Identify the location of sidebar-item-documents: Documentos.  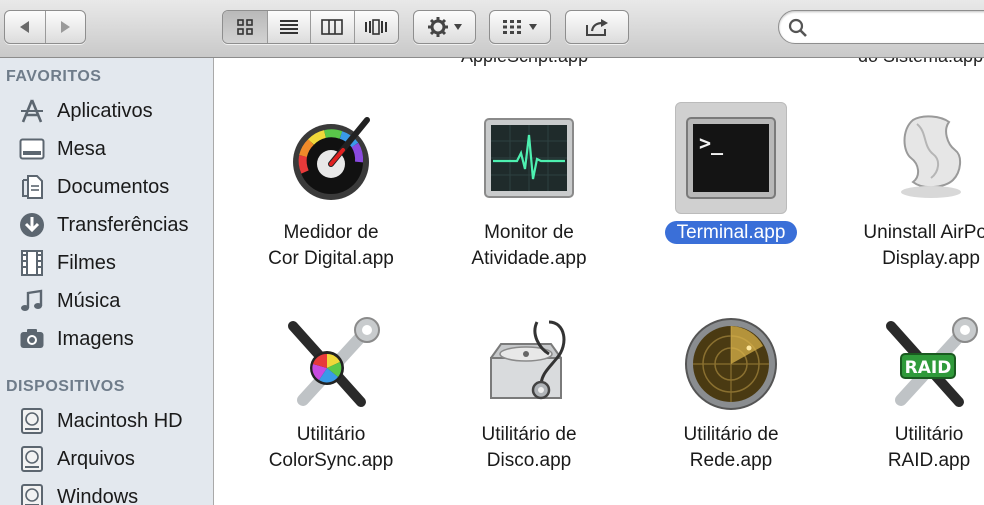
(107, 187).